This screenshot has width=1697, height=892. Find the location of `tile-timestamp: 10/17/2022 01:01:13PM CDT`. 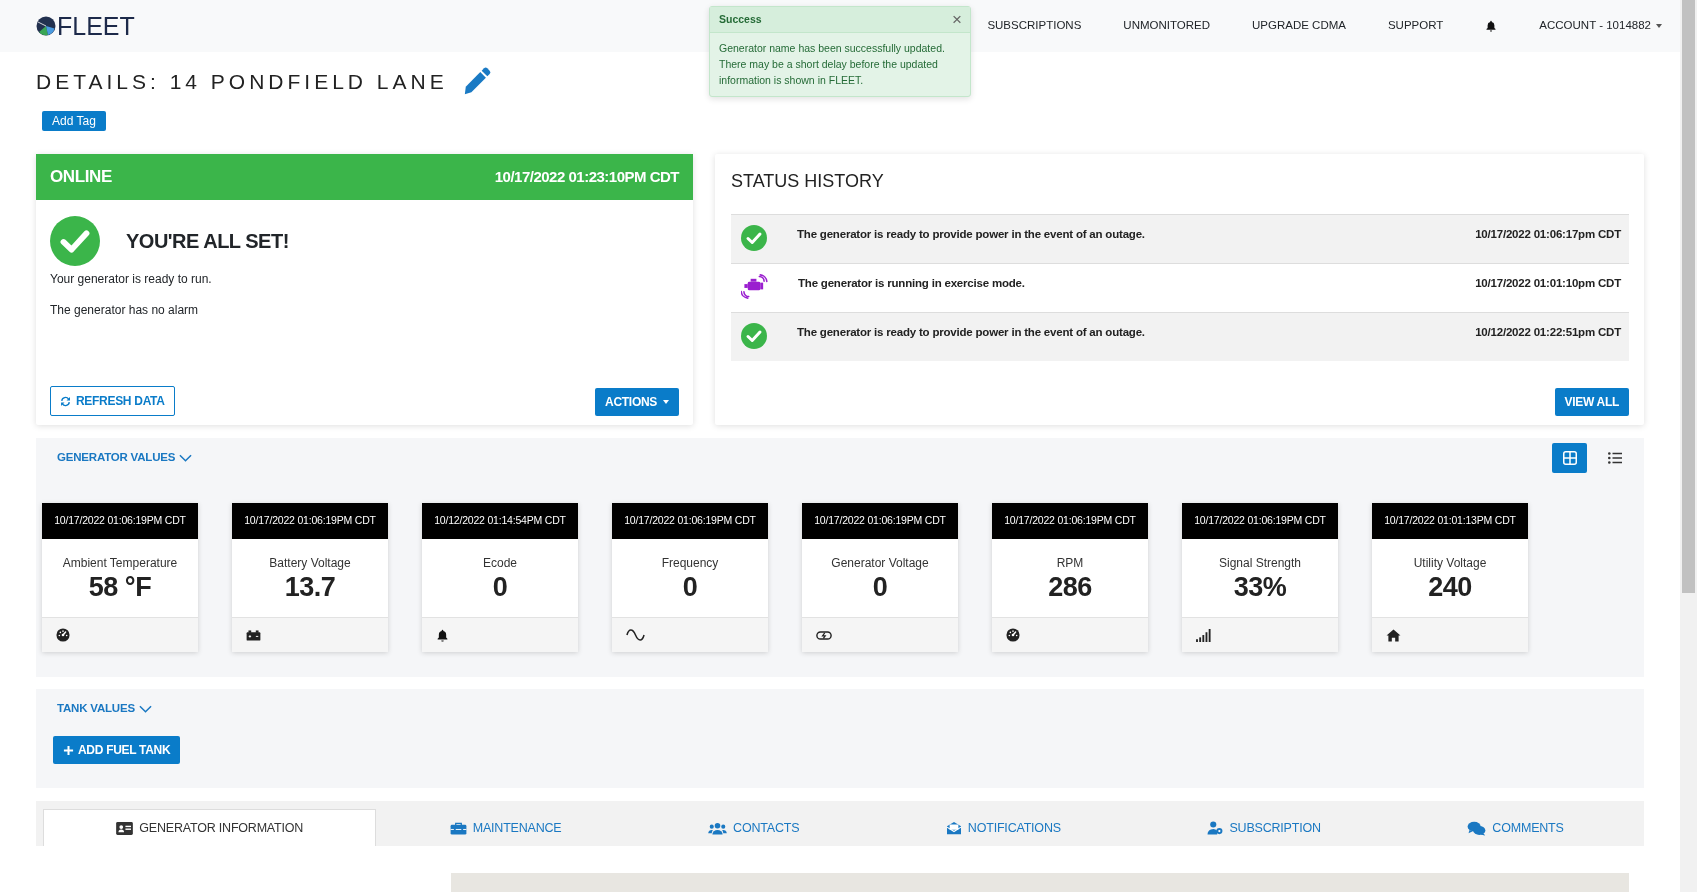

tile-timestamp: 10/17/2022 01:01:13PM CDT is located at coordinates (1450, 521).